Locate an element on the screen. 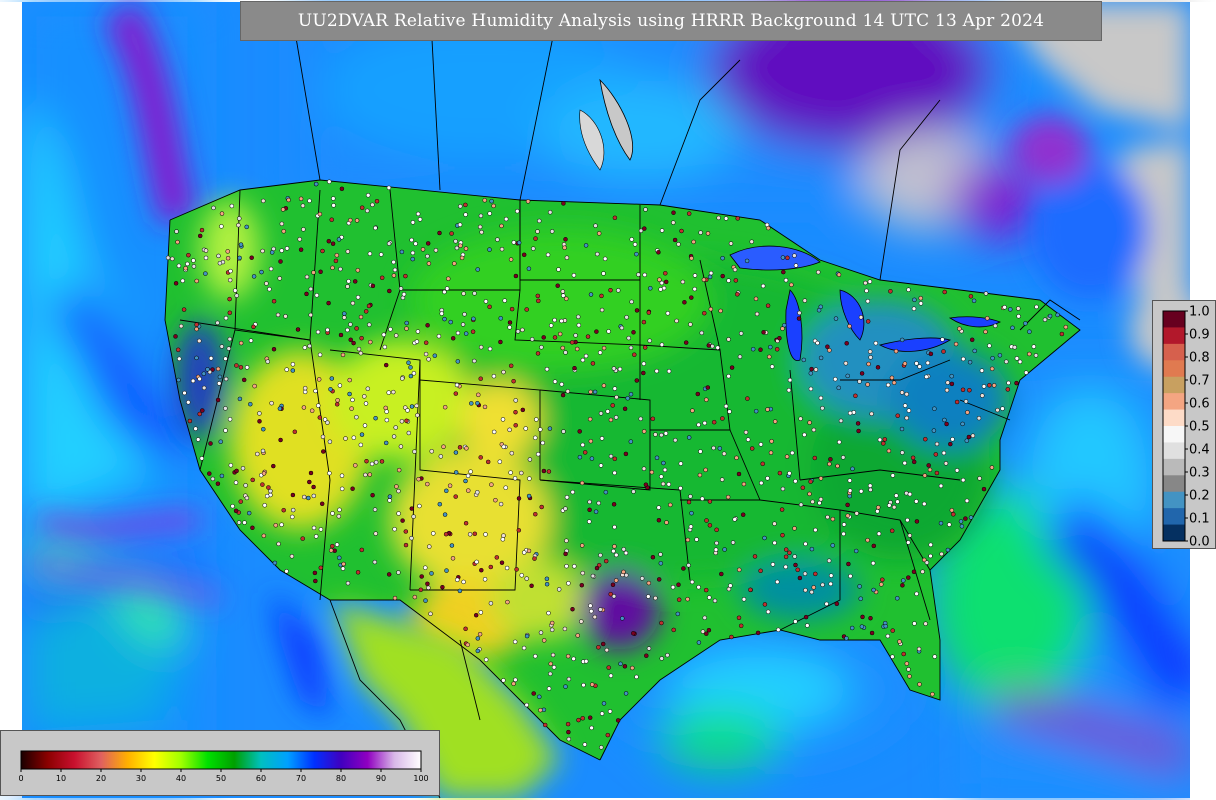 The width and height of the screenshot is (1216, 800). observation-colorbar: 1.0 0.9 0.8 0.7 0.6 0.5 0.4 0.3 0.2 0.1 0.0 is located at coordinates (1184, 425).